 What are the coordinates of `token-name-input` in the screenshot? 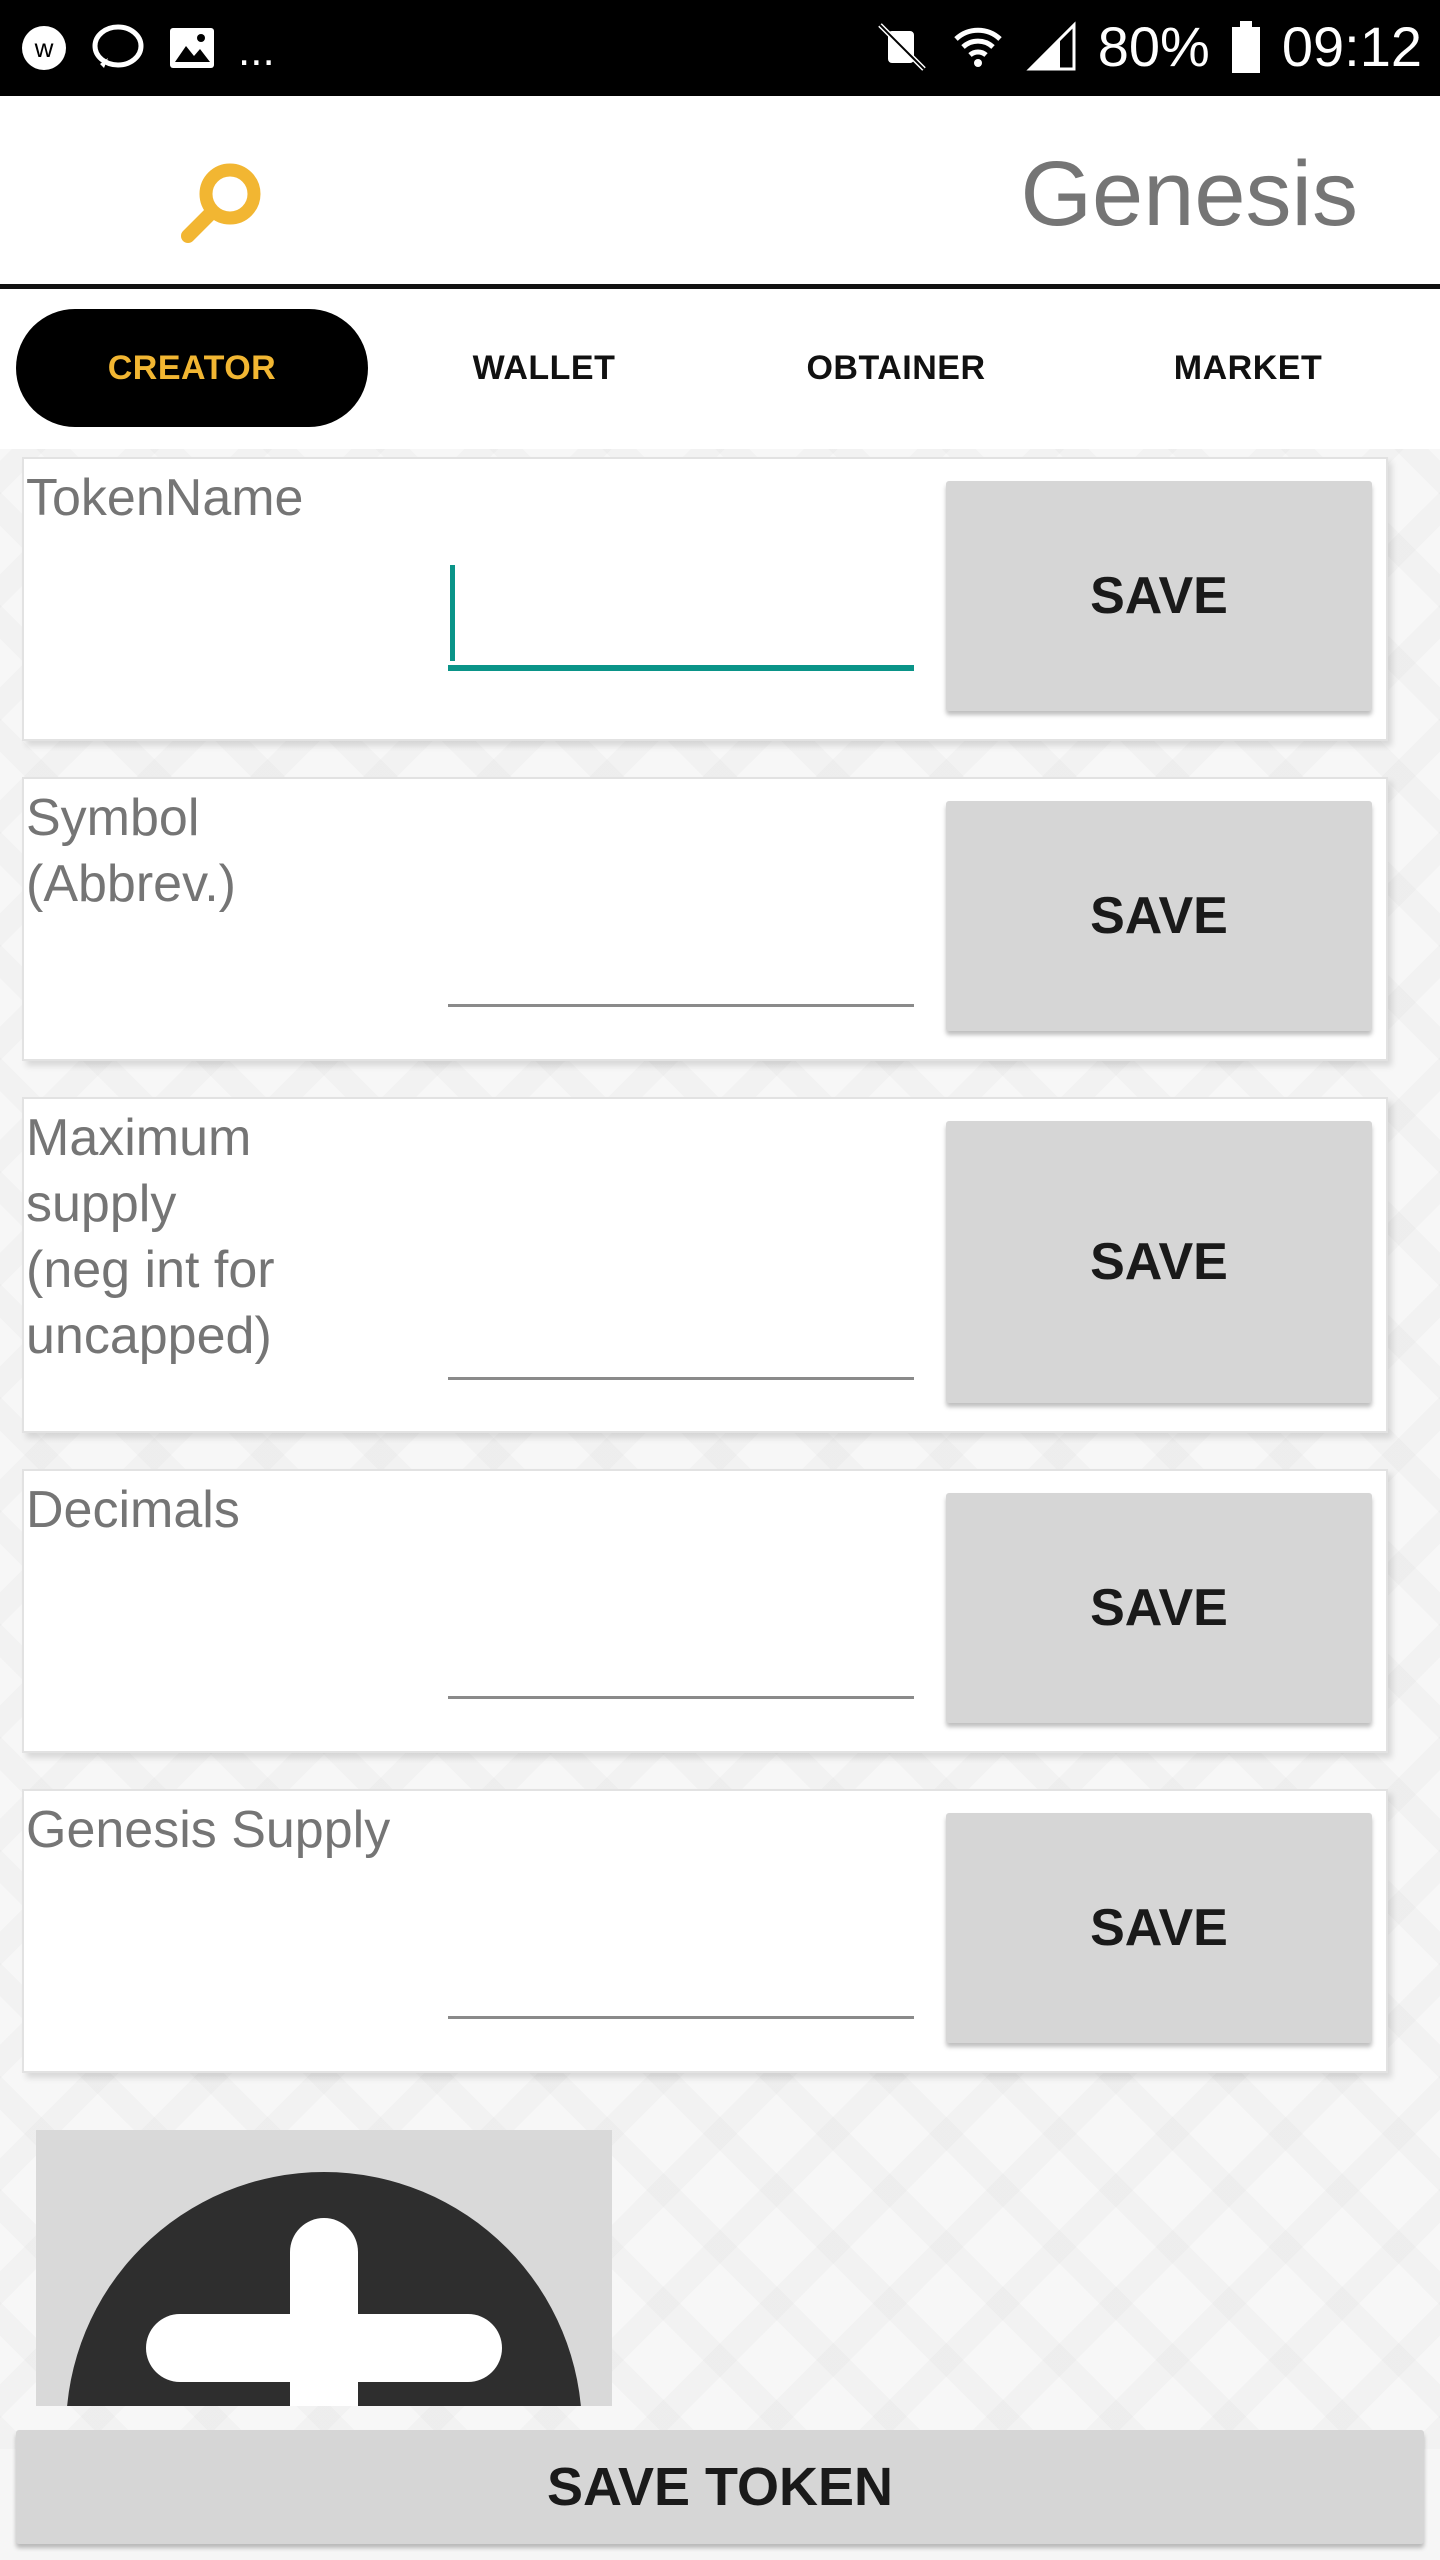 It's located at (681, 618).